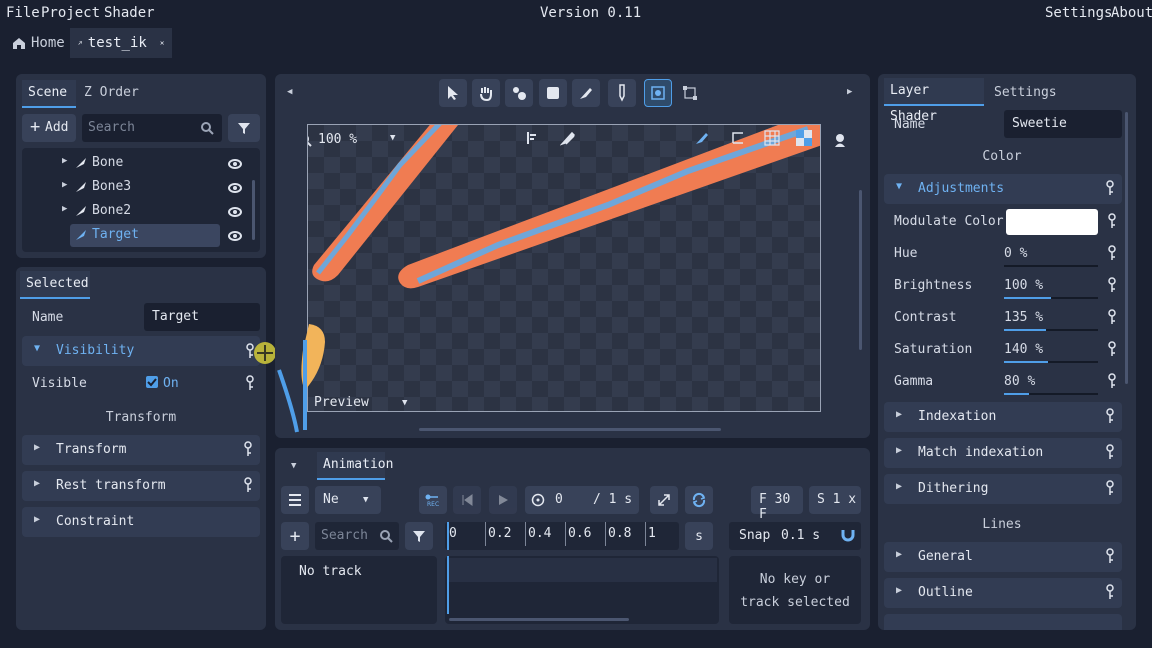  What do you see at coordinates (49, 128) in the screenshot?
I see `add-button: + Add` at bounding box center [49, 128].